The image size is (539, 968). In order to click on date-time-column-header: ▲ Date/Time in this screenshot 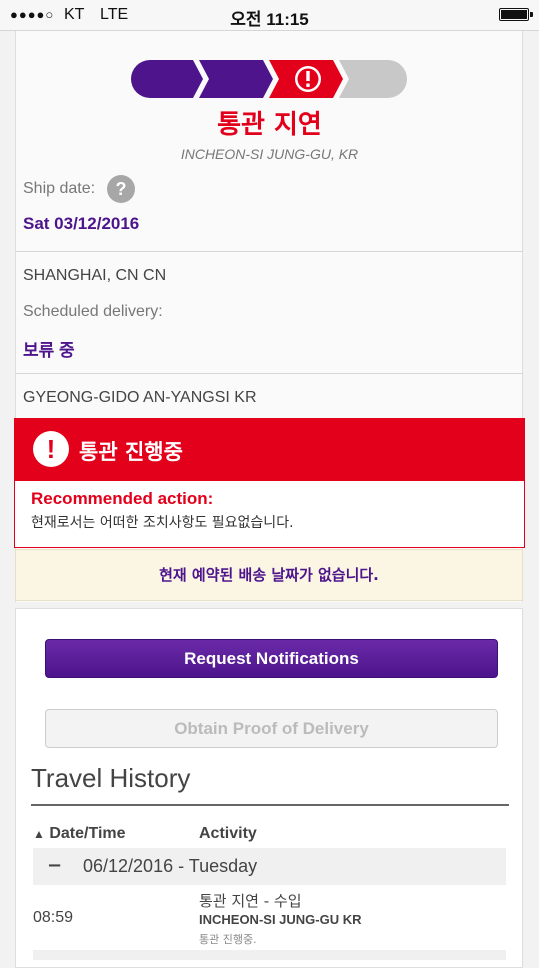, I will do `click(79, 834)`.